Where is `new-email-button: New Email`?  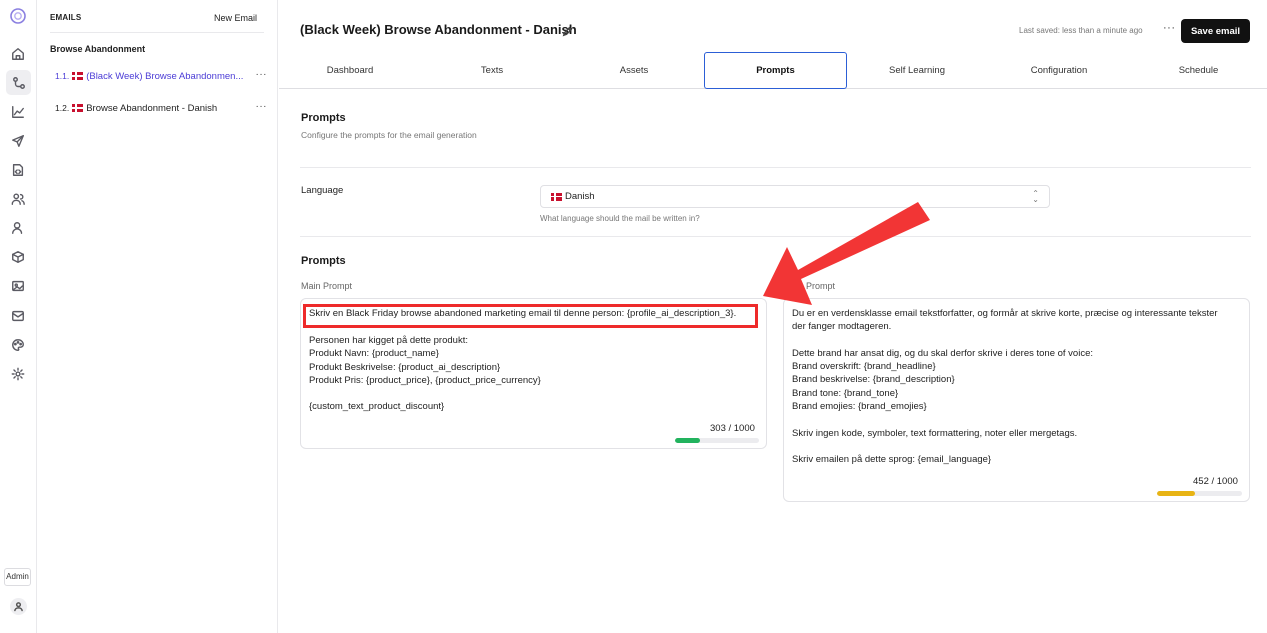
new-email-button: New Email is located at coordinates (235, 18).